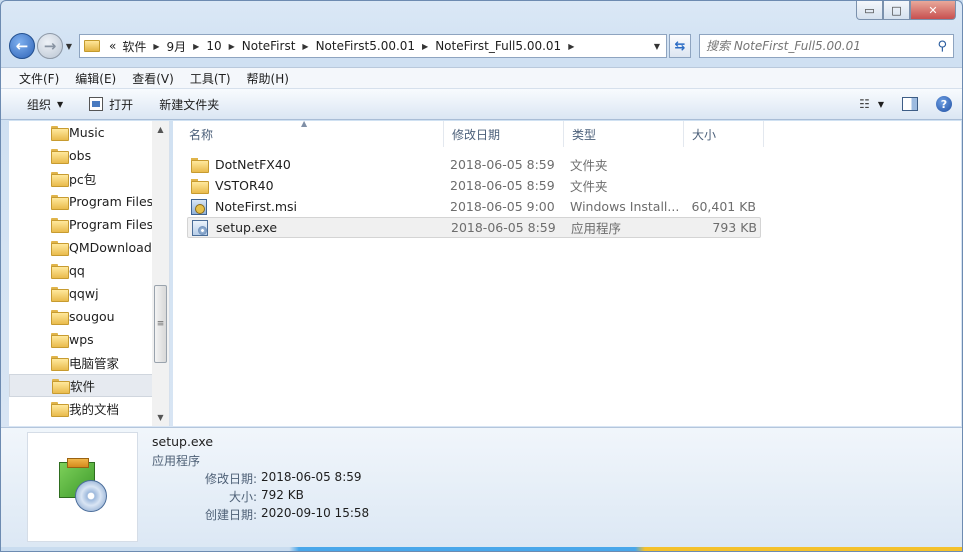  What do you see at coordinates (77, 270) in the screenshot?
I see `sidebar-item-label: qq` at bounding box center [77, 270].